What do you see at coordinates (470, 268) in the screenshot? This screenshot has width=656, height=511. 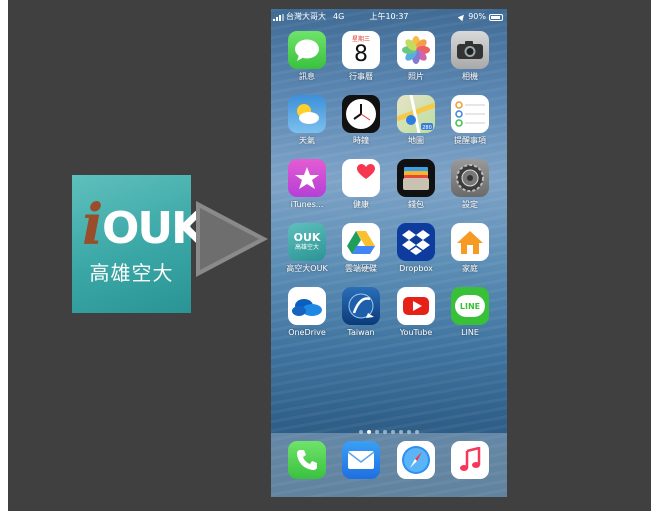 I see `app-label: 家庭` at bounding box center [470, 268].